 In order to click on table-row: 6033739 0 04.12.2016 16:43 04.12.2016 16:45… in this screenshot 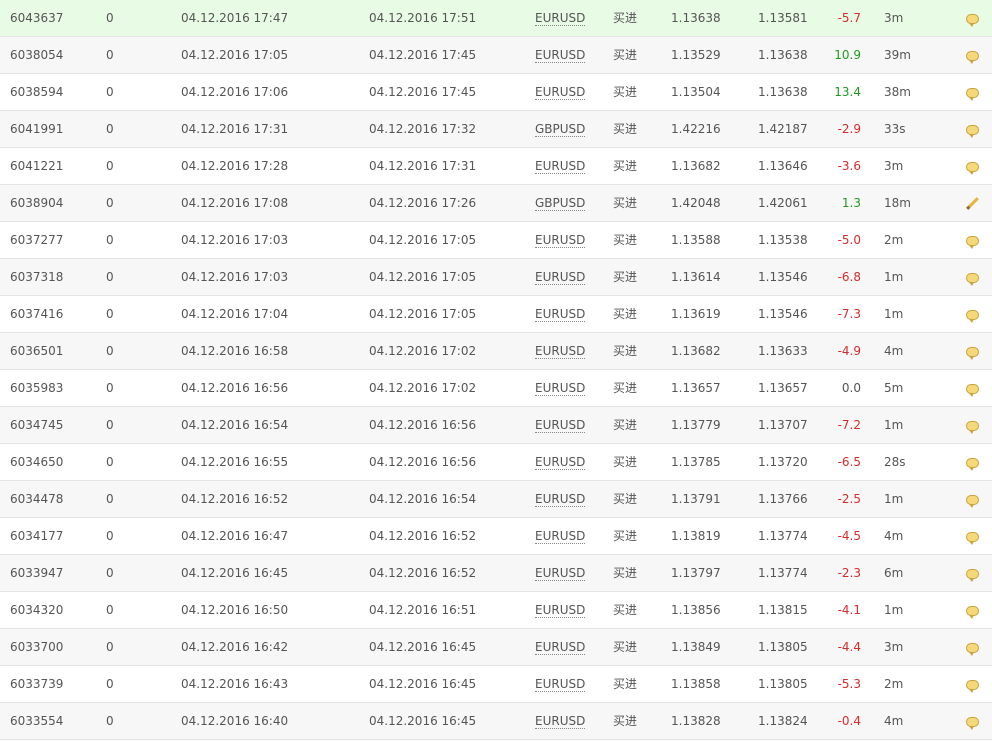, I will do `click(496, 684)`.